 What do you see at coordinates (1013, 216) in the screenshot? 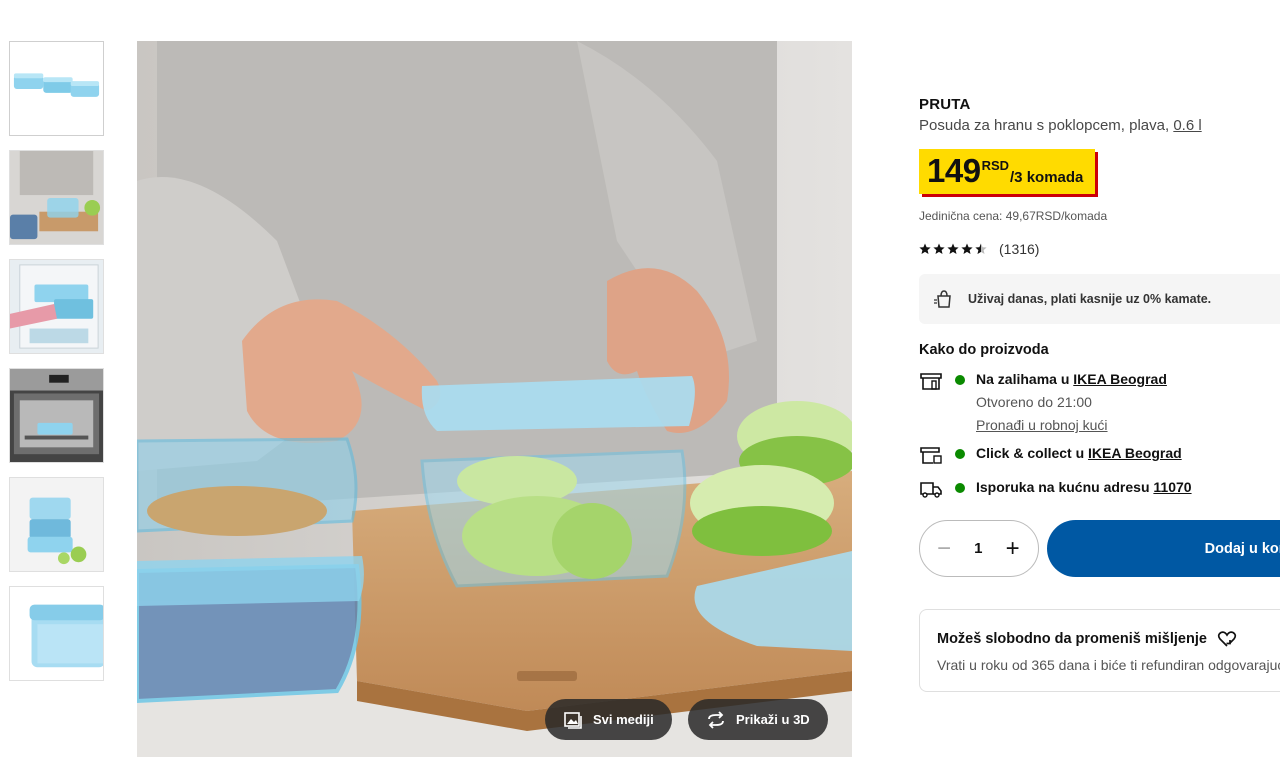
I see `unit-price: Jedinična cena: 49,67RSD/komada` at bounding box center [1013, 216].